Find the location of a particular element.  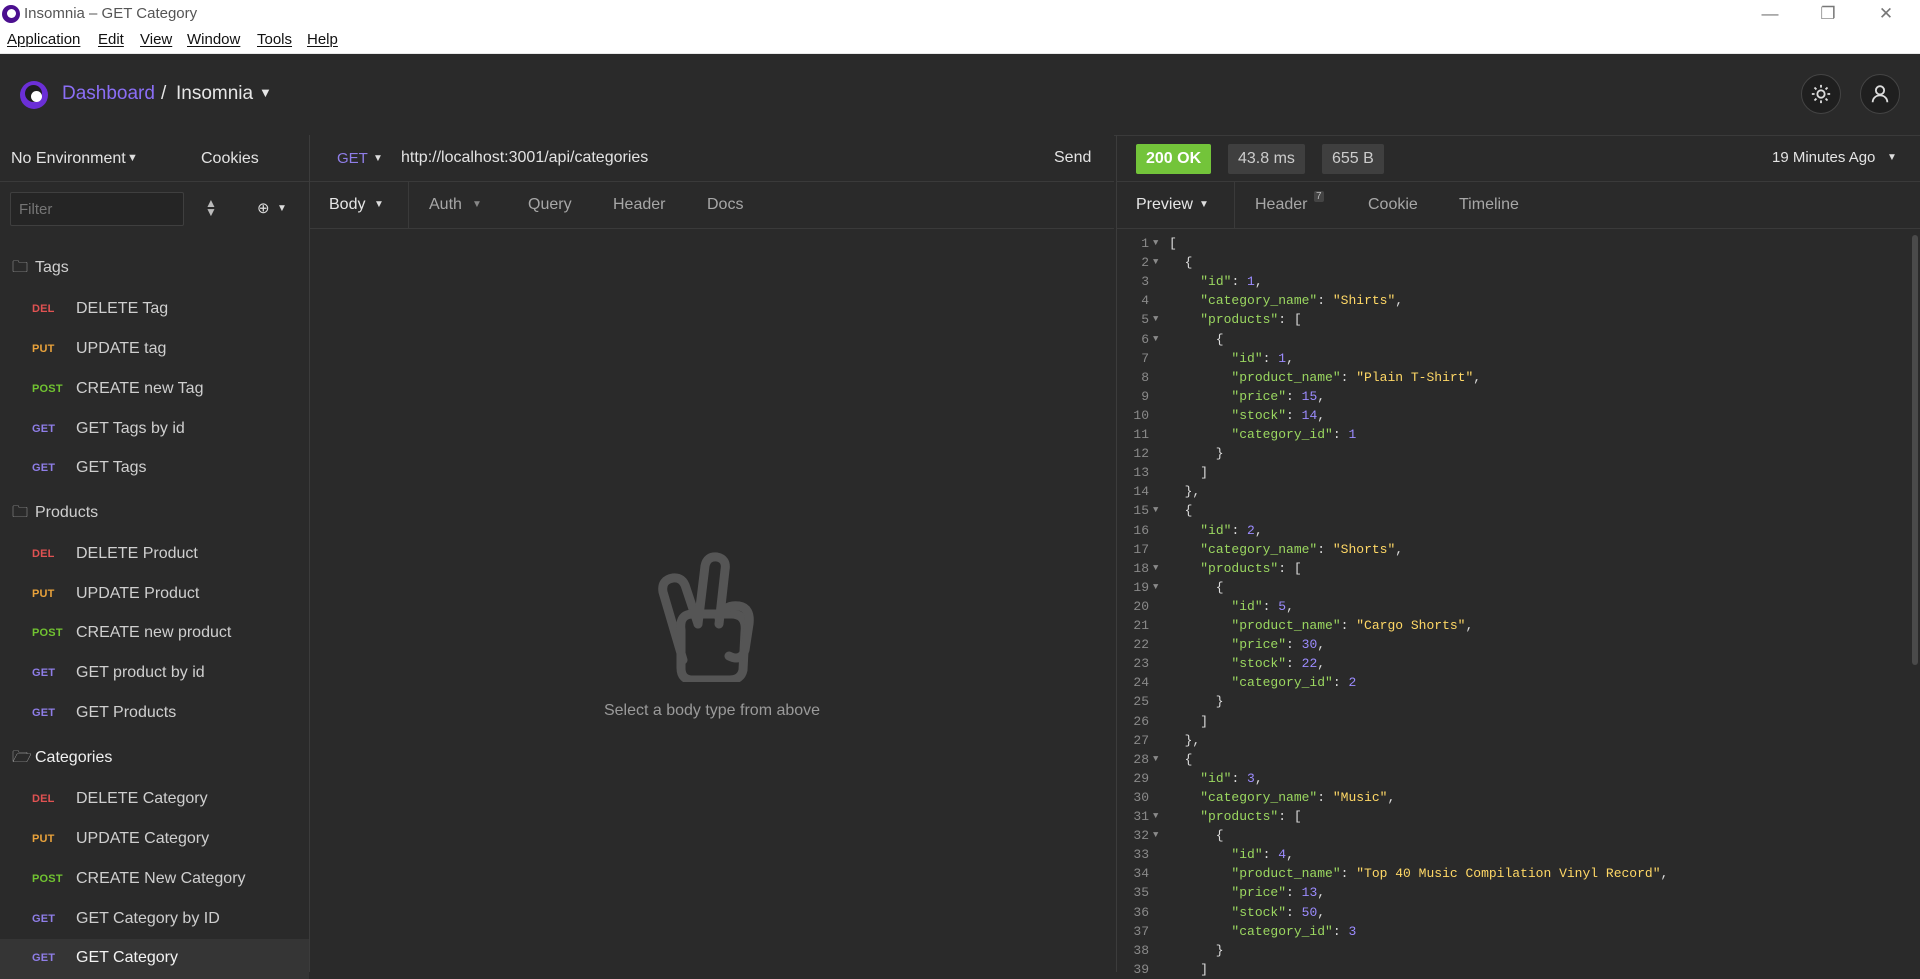

method-selector: GET is located at coordinates (352, 158).